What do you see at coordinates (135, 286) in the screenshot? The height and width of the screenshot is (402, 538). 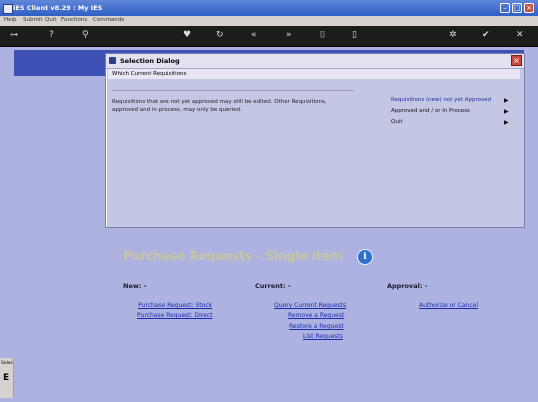 I see `section-new-heading: New: -` at bounding box center [135, 286].